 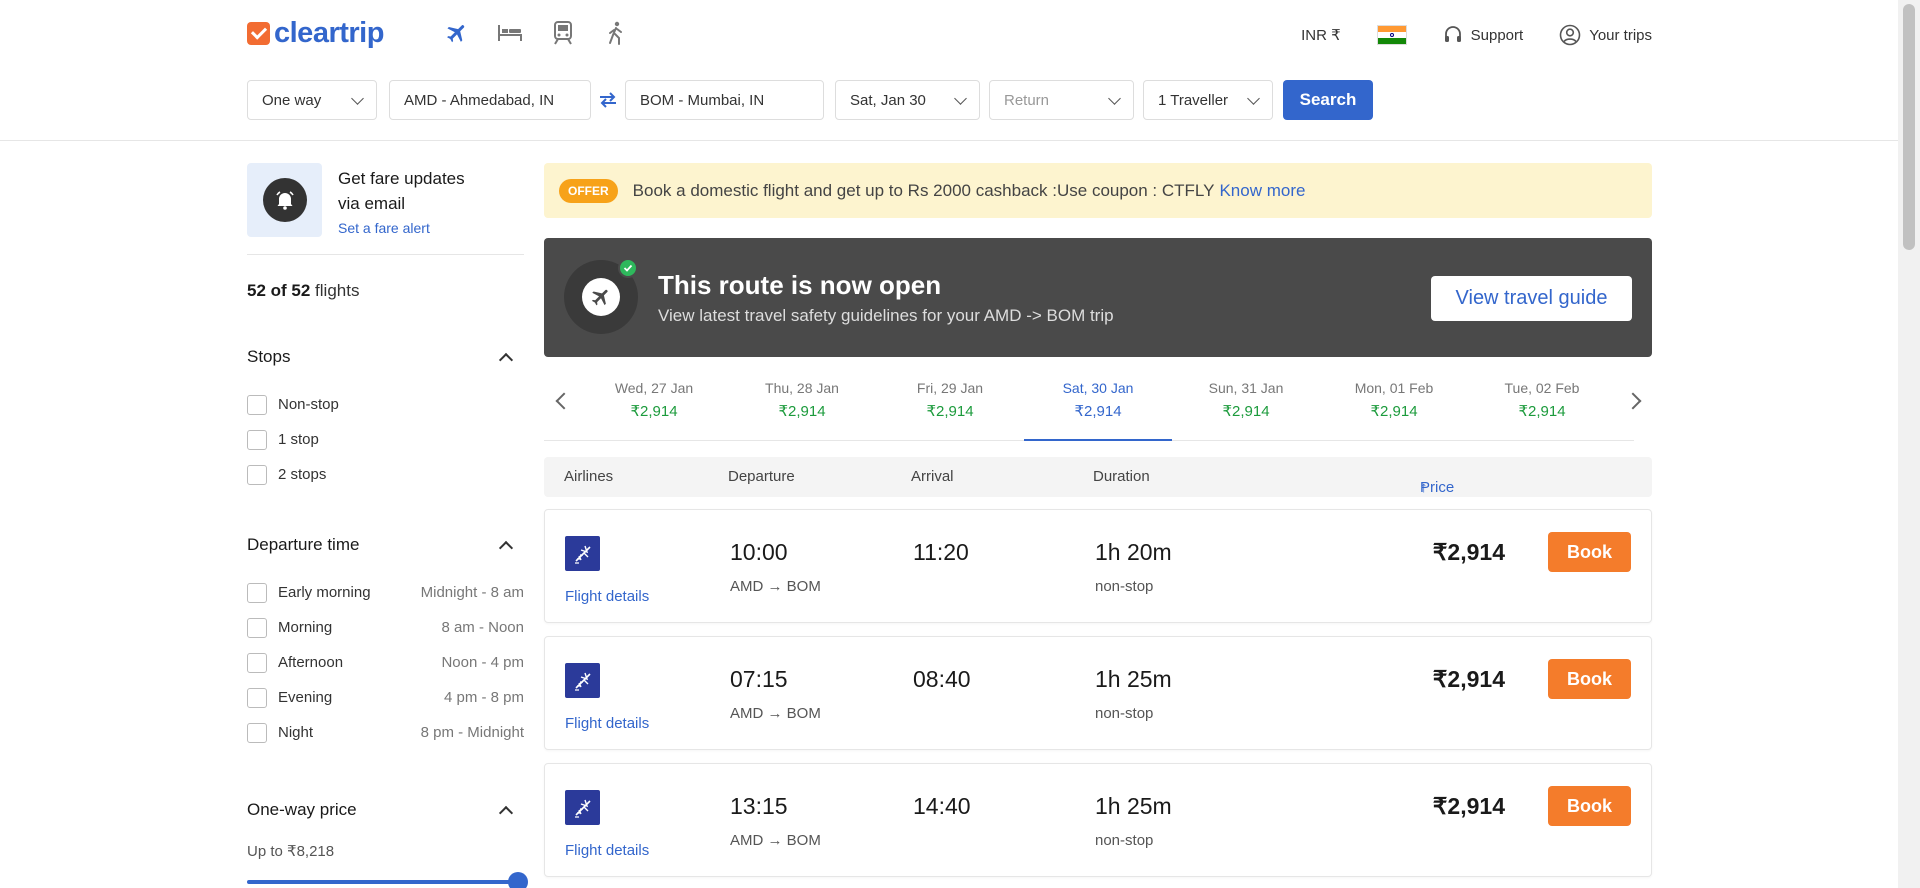 What do you see at coordinates (941, 552) in the screenshot?
I see `arrival-time: 11:20` at bounding box center [941, 552].